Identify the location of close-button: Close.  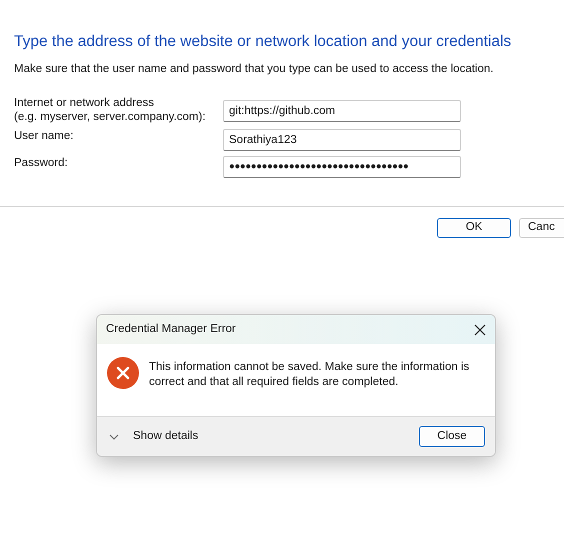
(452, 436).